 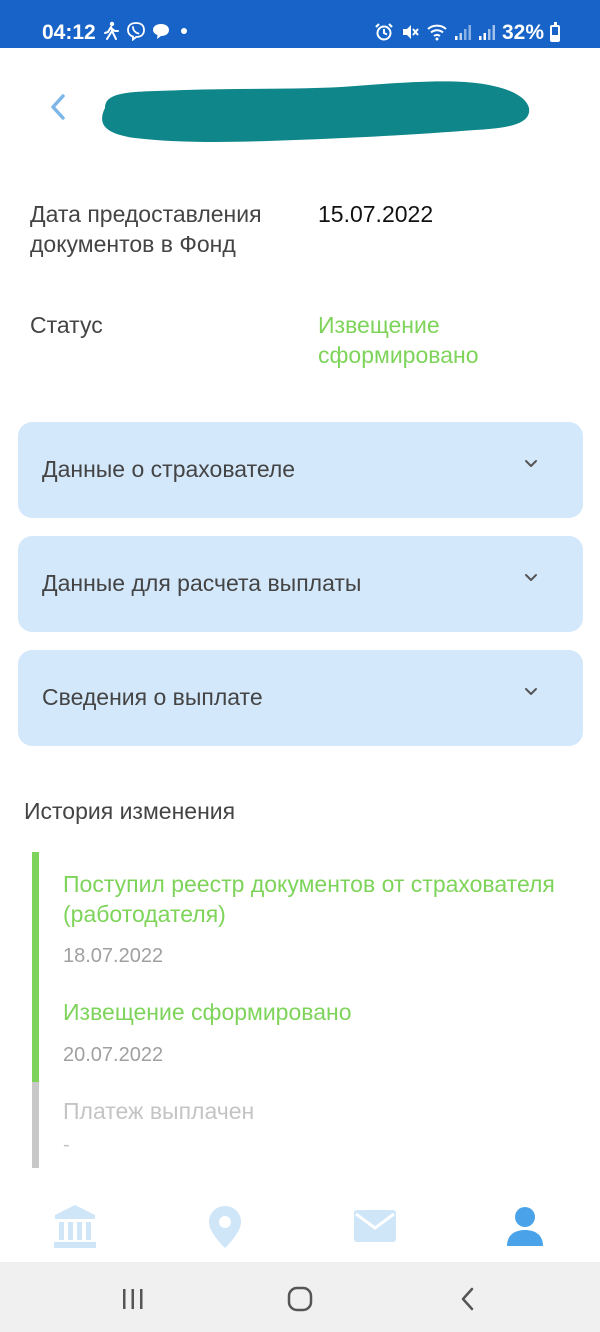 I want to click on recent-apps-button, so click(x=133, y=1299).